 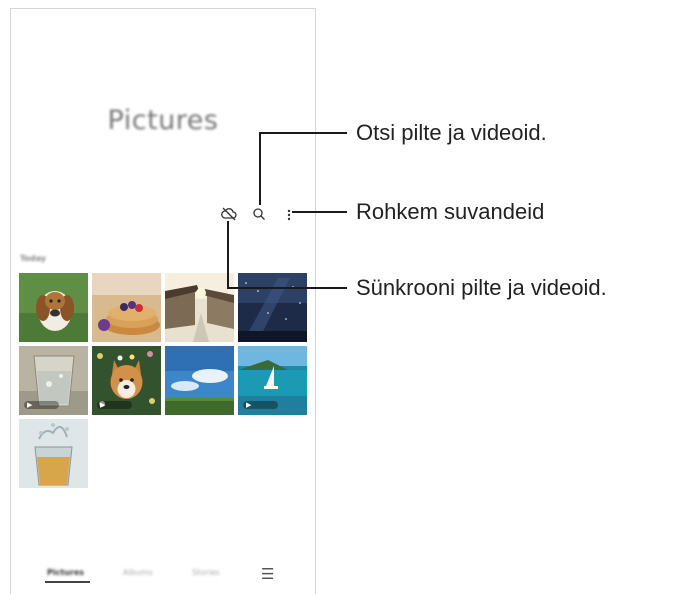 I want to click on thumbnail-blue-sky-field, so click(x=199, y=380).